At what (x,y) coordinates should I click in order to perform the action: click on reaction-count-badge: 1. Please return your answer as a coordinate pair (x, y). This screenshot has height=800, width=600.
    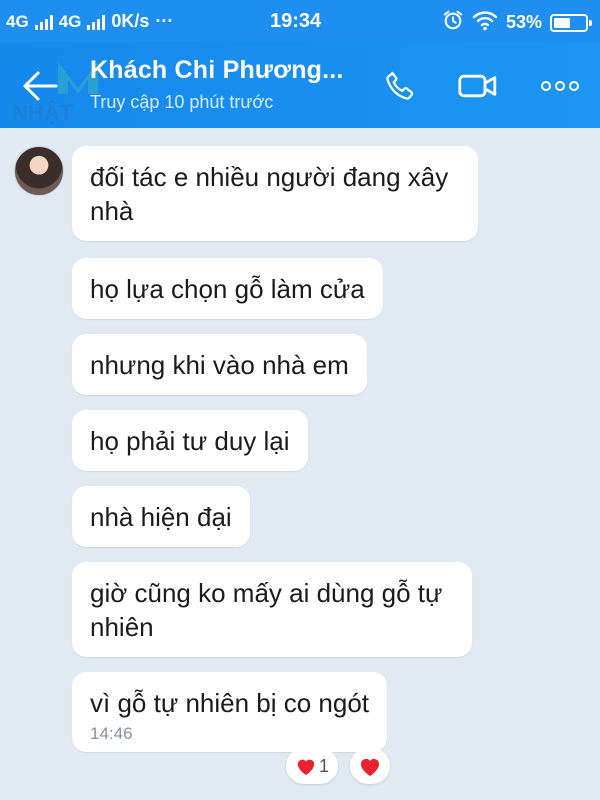
    Looking at the image, I should click on (312, 766).